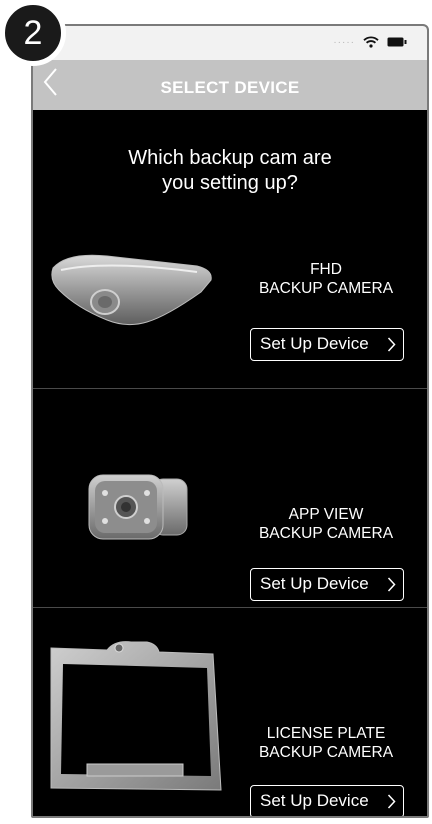 The image size is (432, 824). Describe the element at coordinates (230, 43) in the screenshot. I see `status-bar: ·····` at that location.